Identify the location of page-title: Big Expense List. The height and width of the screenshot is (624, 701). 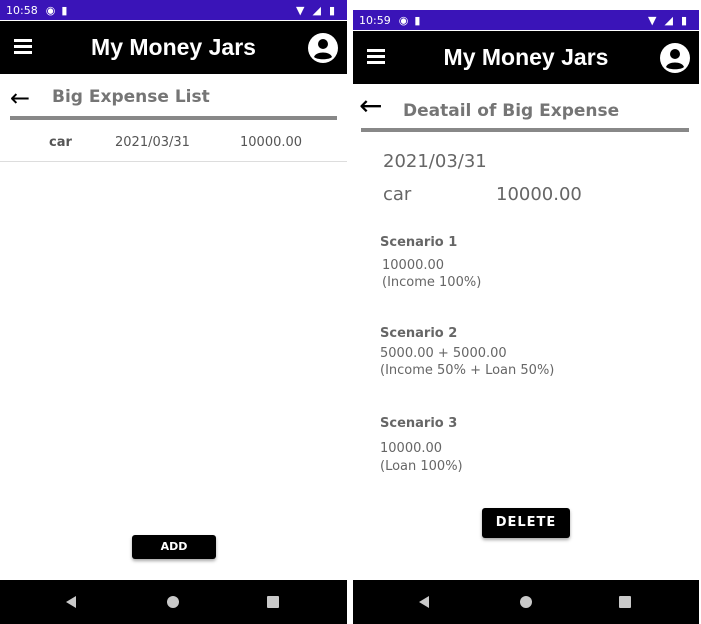
(131, 97).